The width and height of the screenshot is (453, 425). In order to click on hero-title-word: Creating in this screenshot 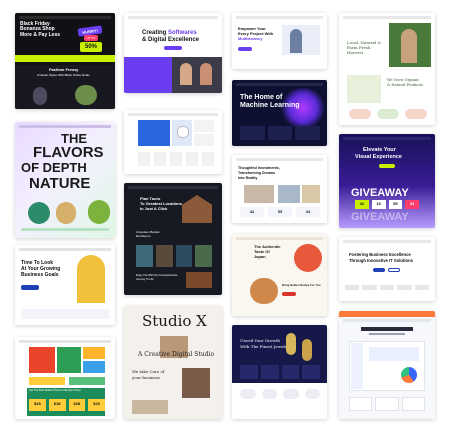, I will do `click(154, 33)`.